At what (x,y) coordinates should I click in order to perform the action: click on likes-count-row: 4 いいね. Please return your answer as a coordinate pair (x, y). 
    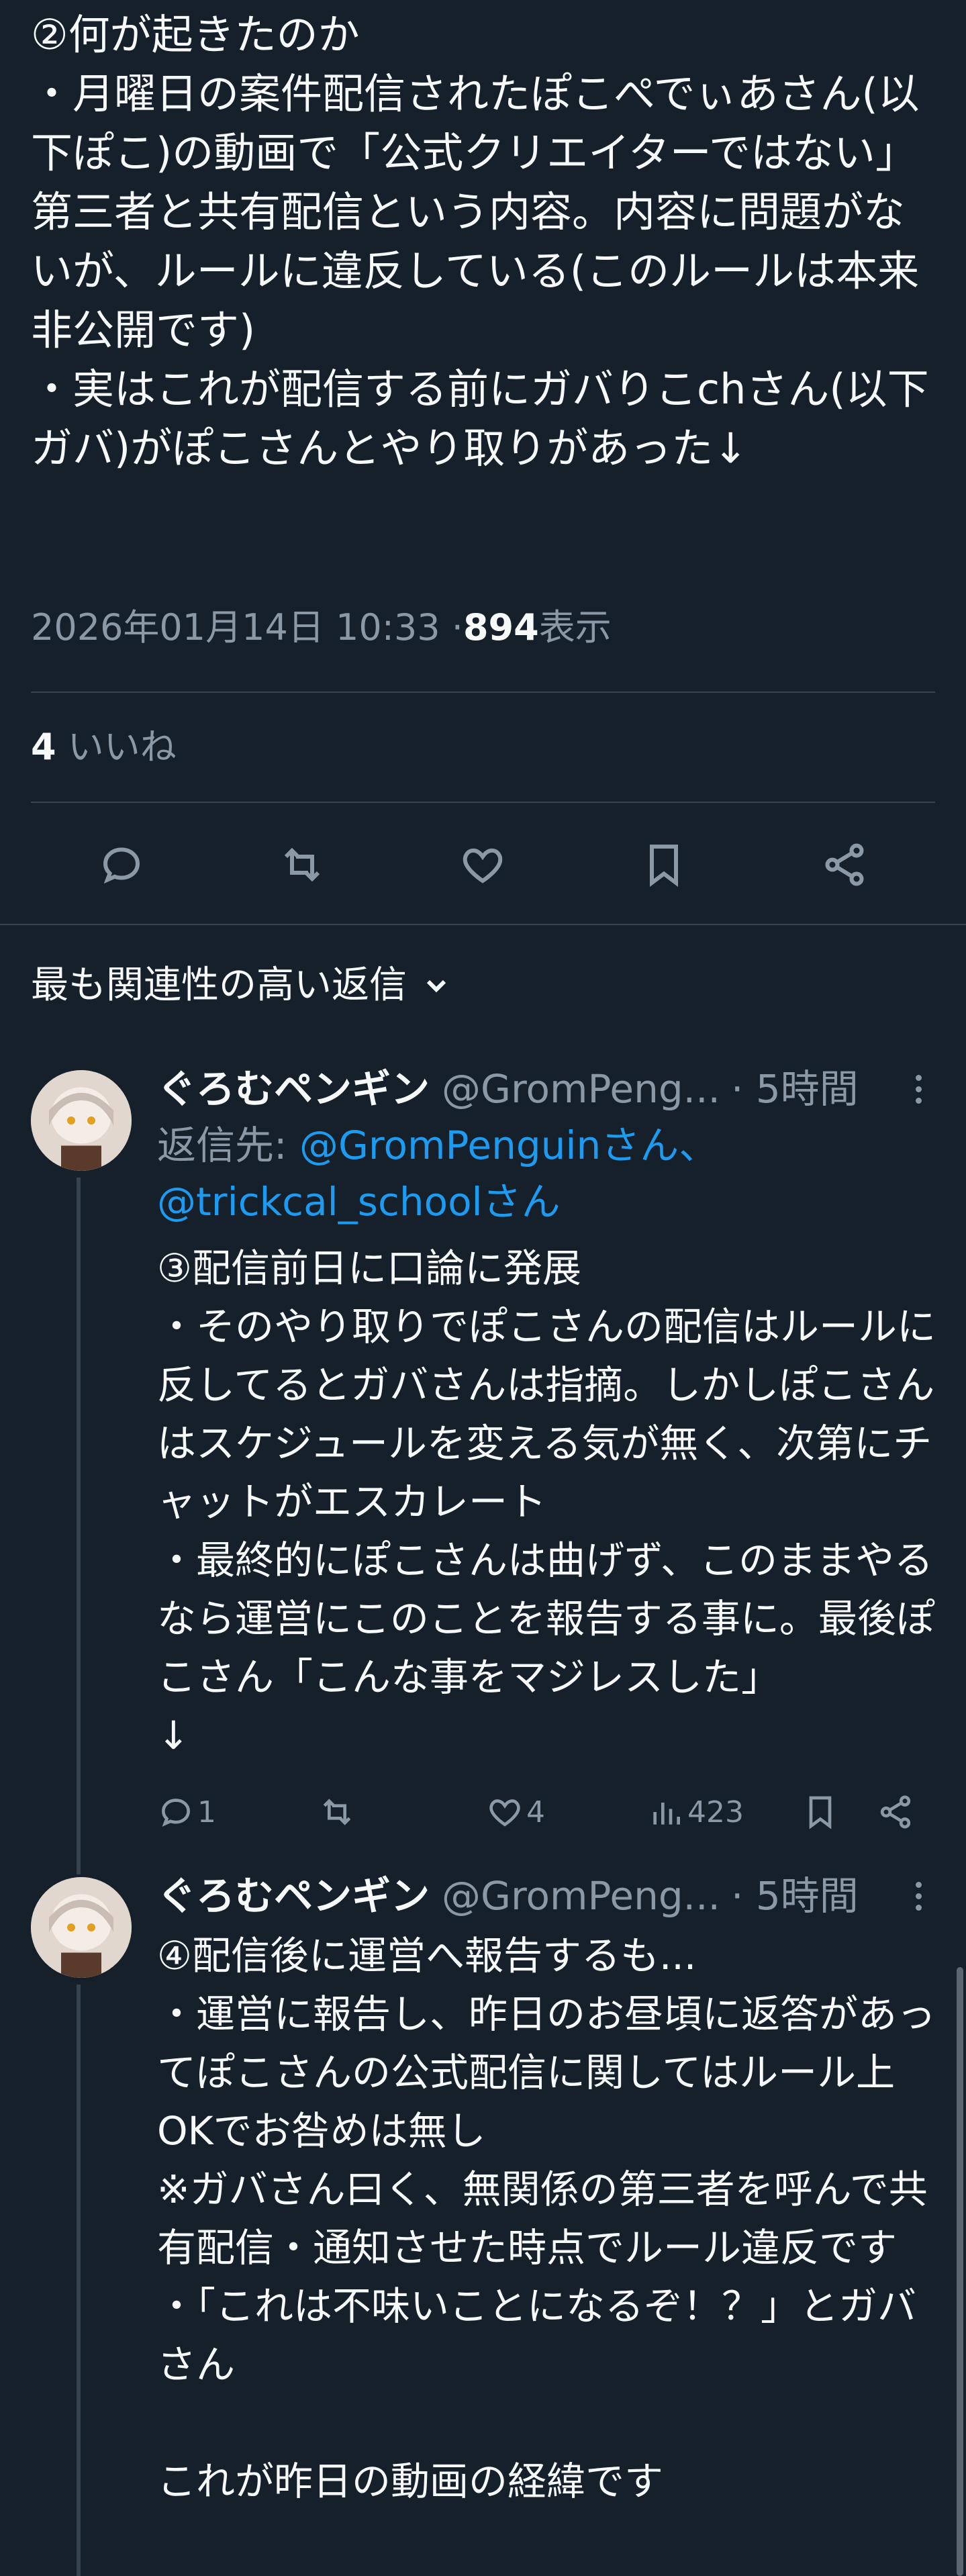
    Looking at the image, I should click on (104, 747).